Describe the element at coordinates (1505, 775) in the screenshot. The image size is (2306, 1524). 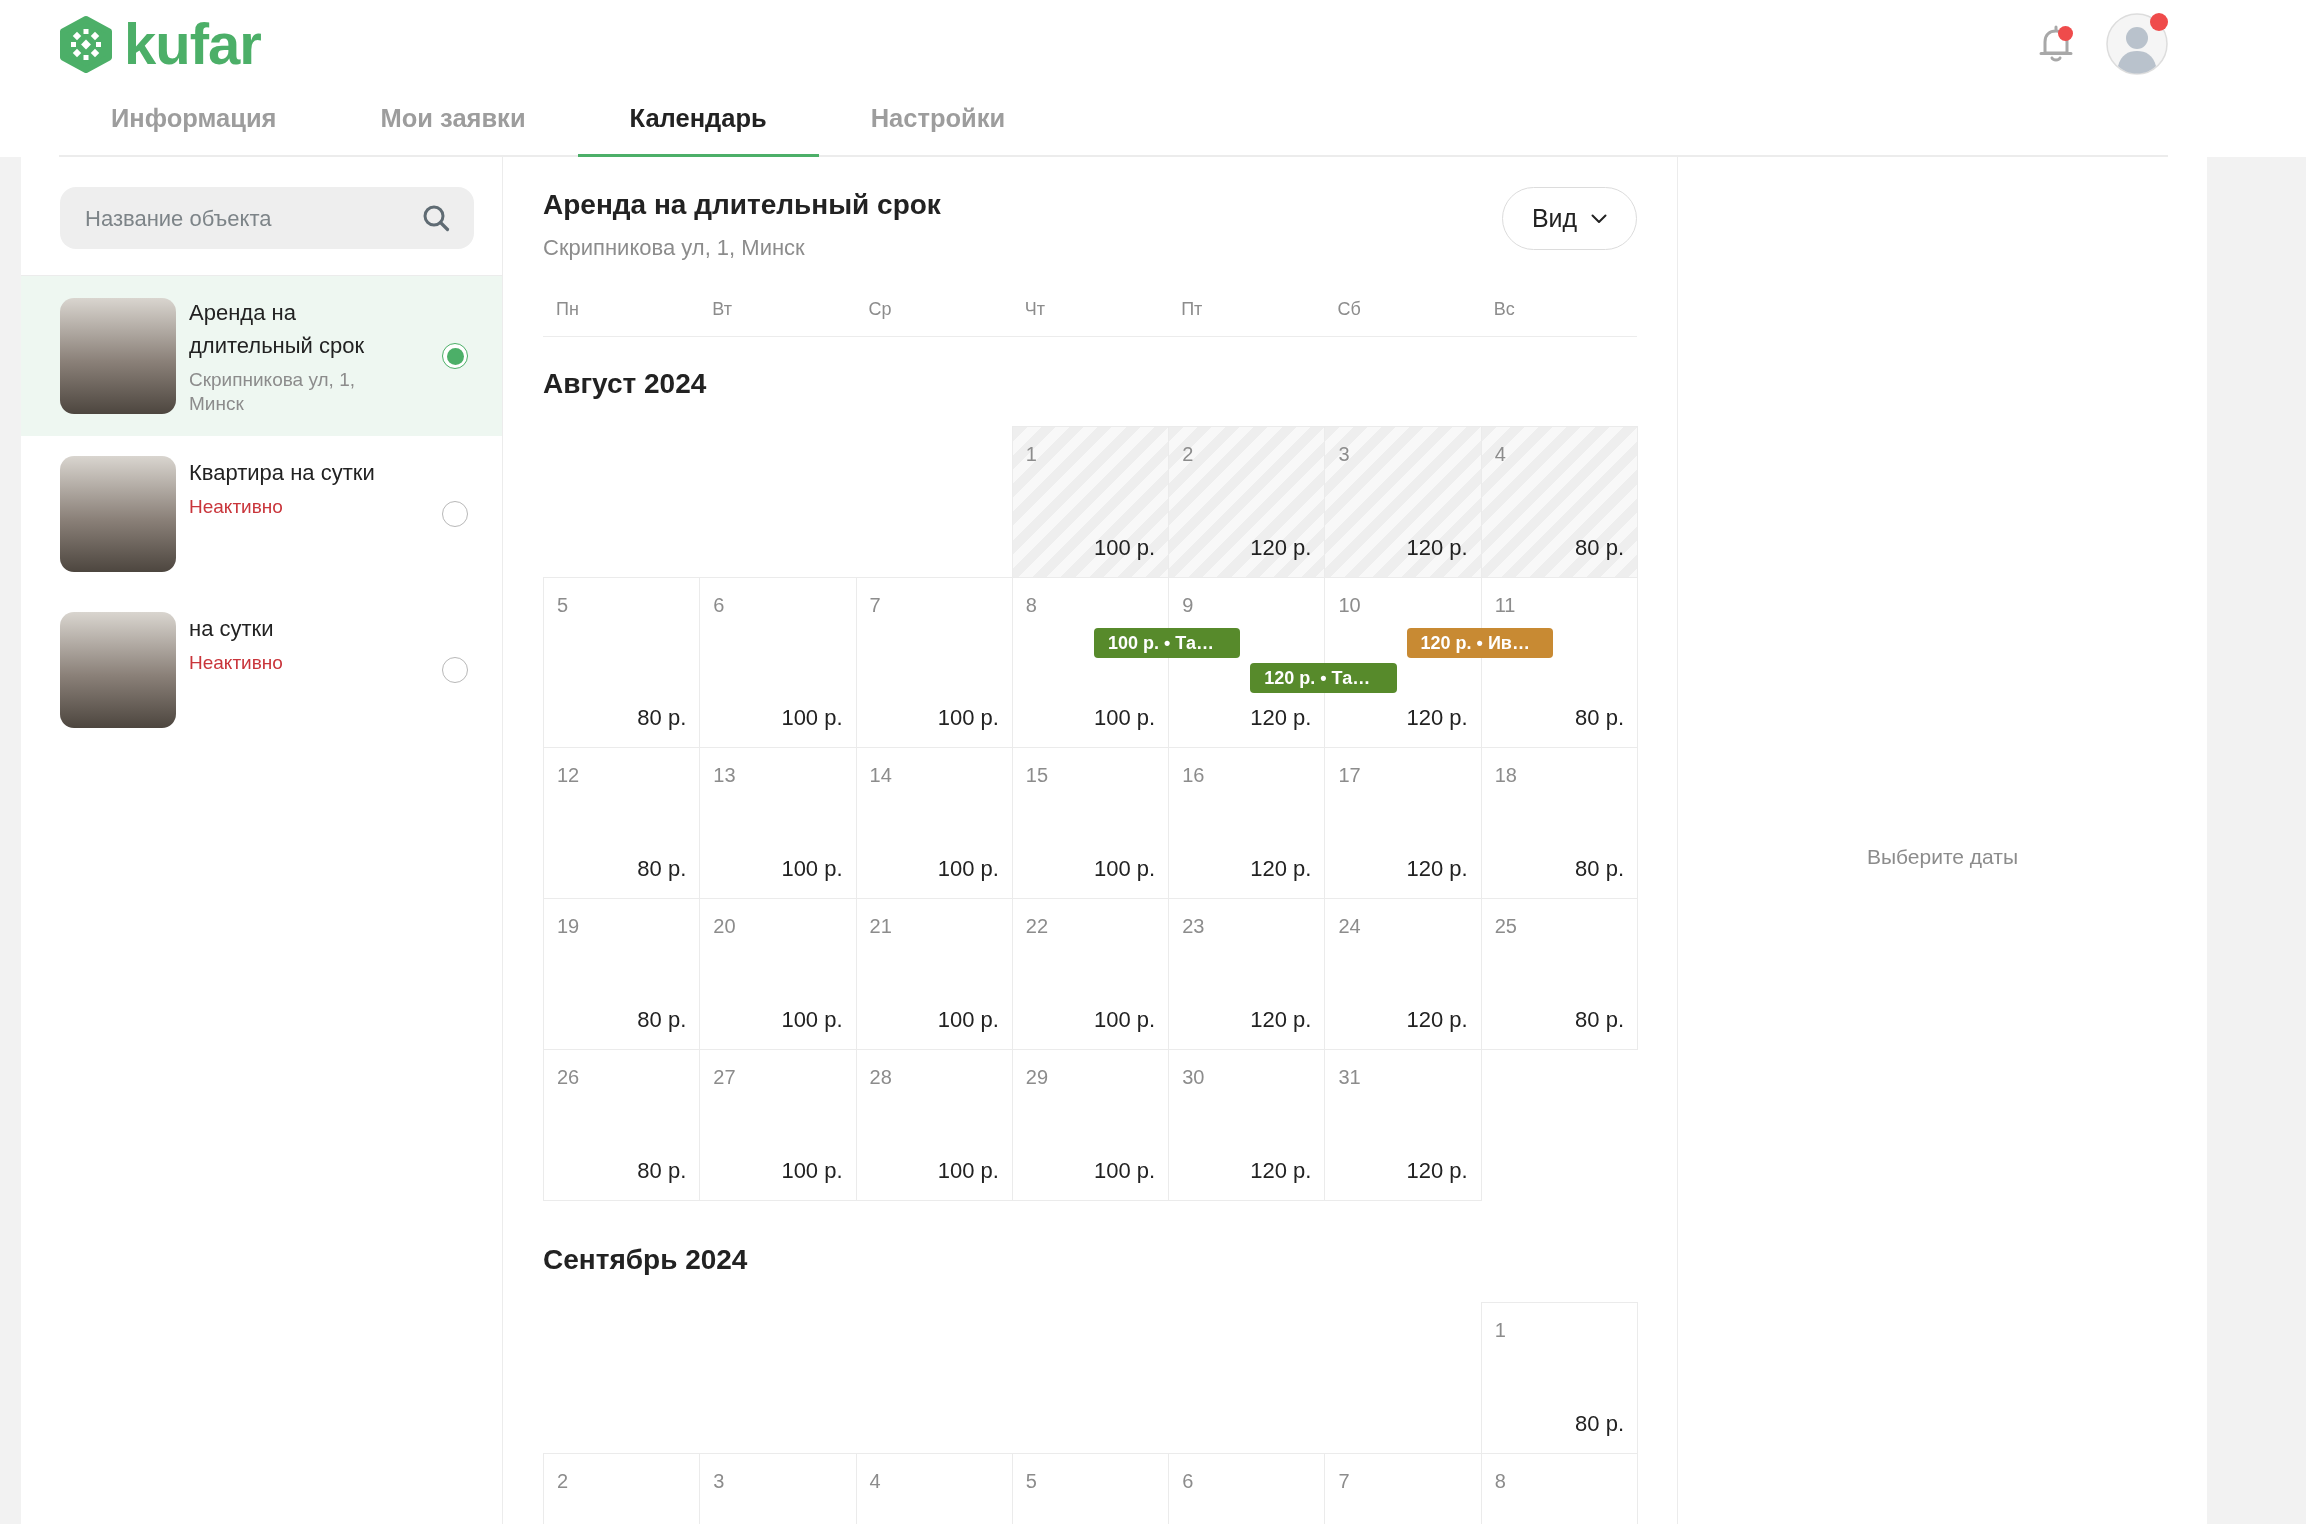
I see `day-number: 18` at that location.